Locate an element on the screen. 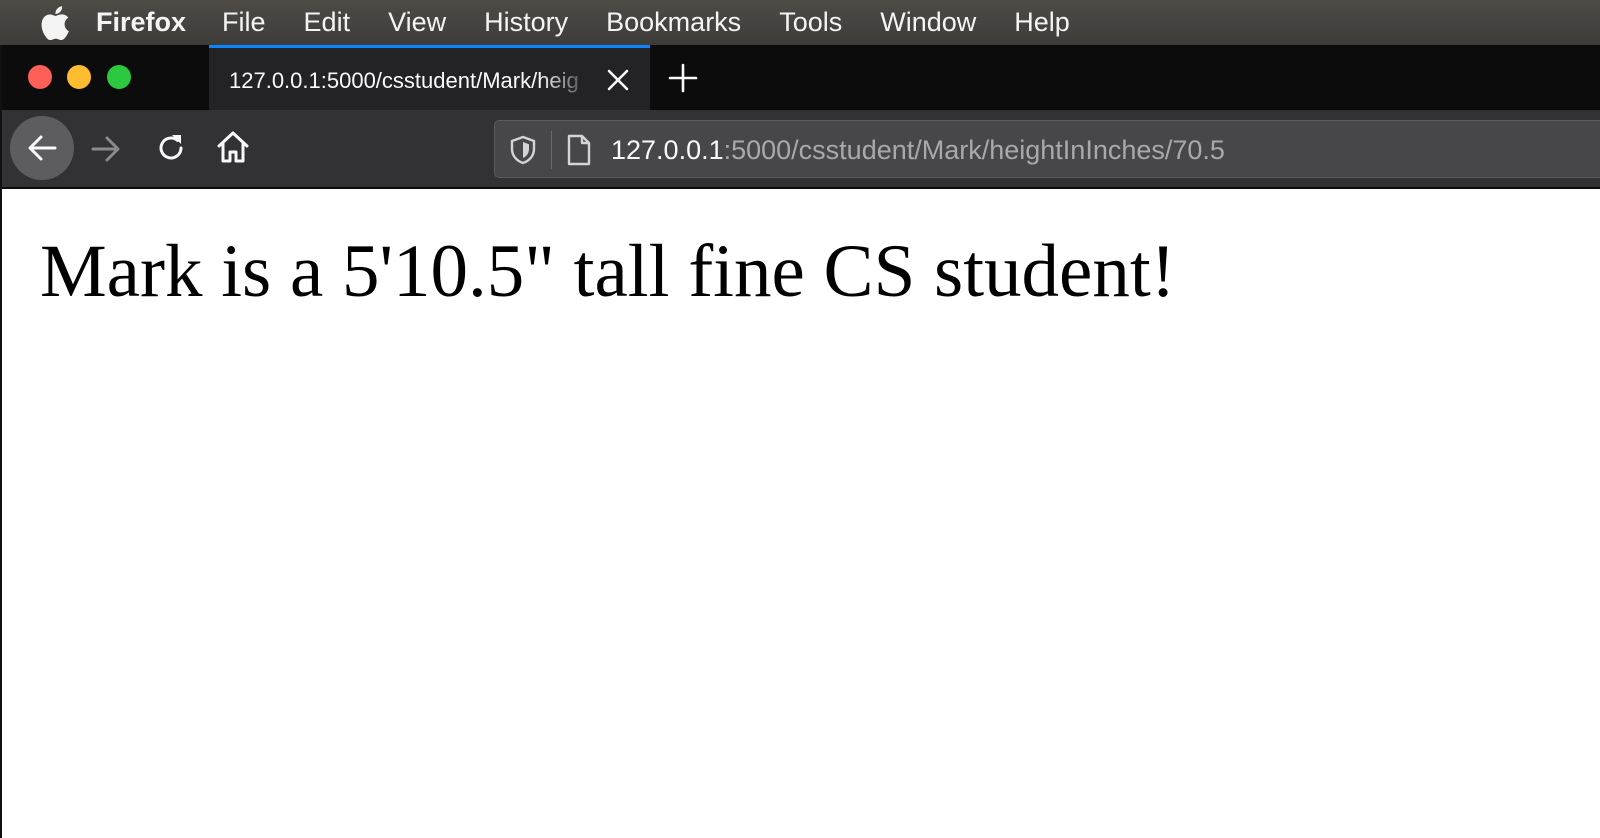 This screenshot has width=1600, height=838. menu-history: History is located at coordinates (526, 22).